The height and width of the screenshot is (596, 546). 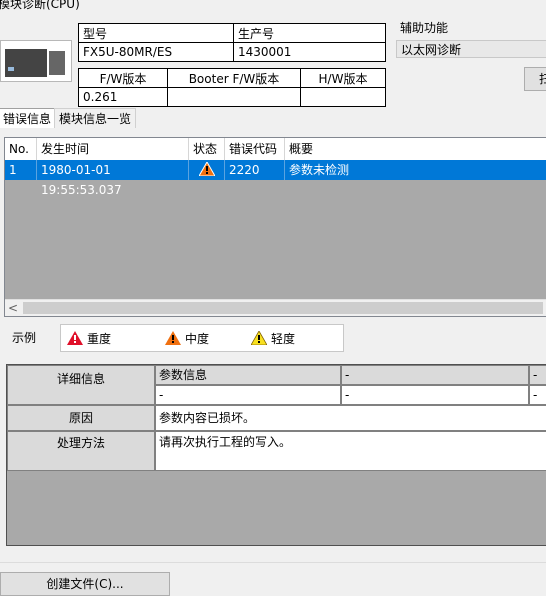 What do you see at coordinates (255, 170) in the screenshot?
I see `row-code: 2220` at bounding box center [255, 170].